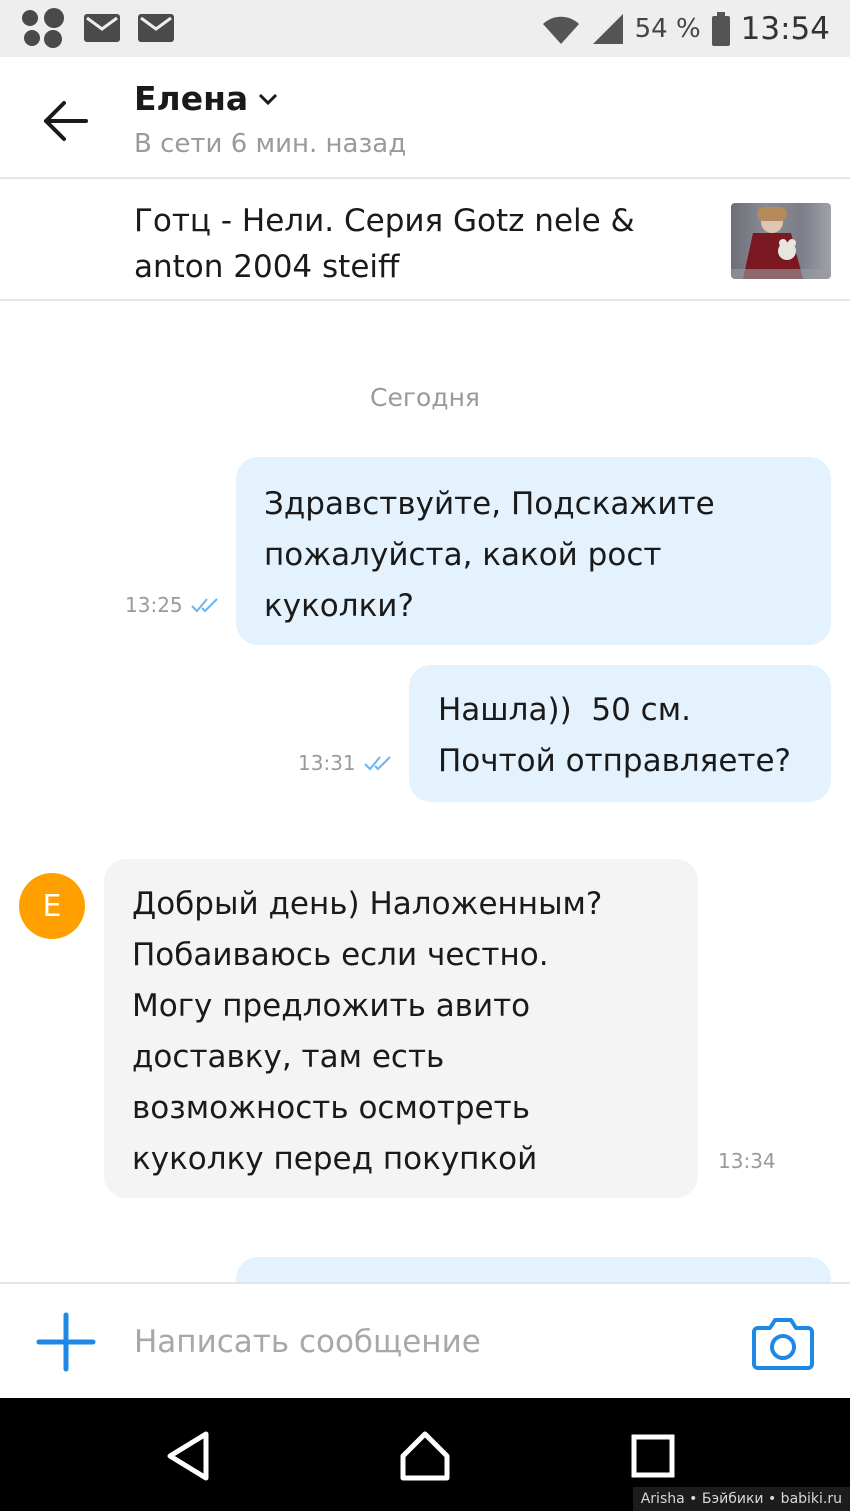 The height and width of the screenshot is (1511, 850). What do you see at coordinates (720, 29) in the screenshot?
I see `battery-icon` at bounding box center [720, 29].